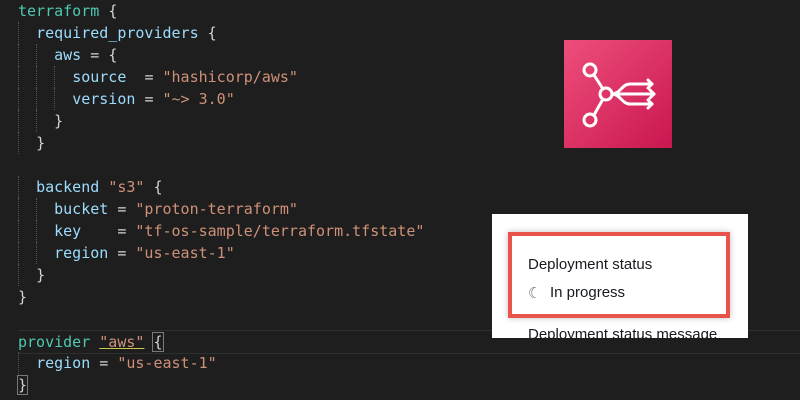 This screenshot has width=800, height=400. Describe the element at coordinates (158, 77) in the screenshot. I see `code-line-4: source = "hashicorp/aws"` at that location.